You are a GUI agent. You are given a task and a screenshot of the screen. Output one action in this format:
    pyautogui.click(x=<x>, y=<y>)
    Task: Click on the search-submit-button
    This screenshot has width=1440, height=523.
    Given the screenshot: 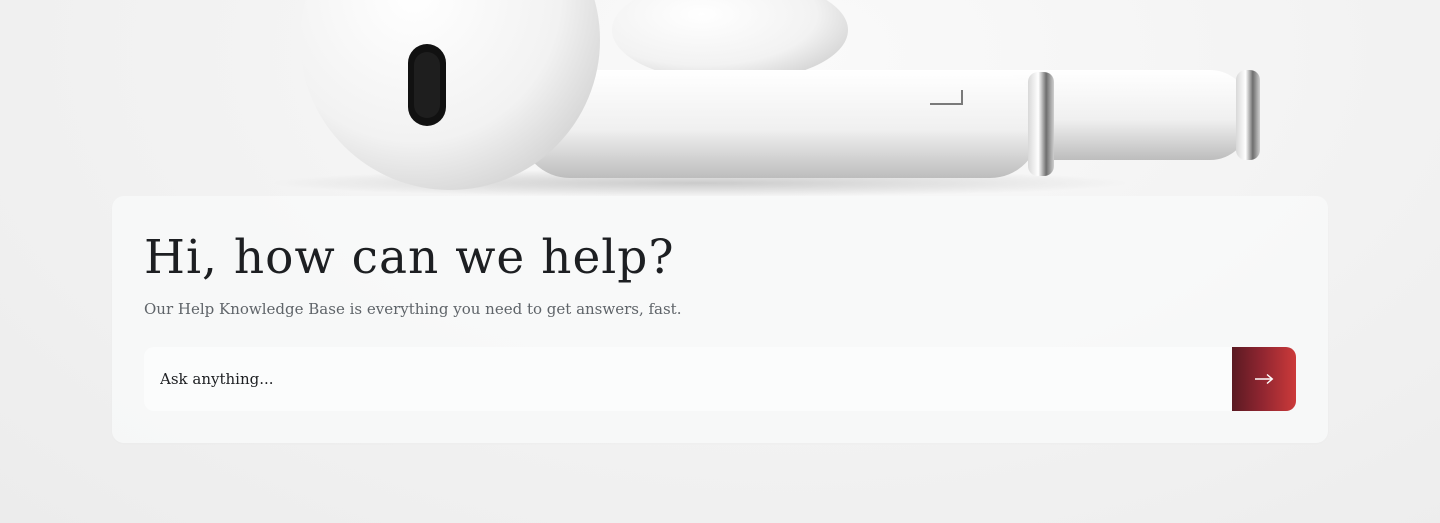 What is the action you would take?
    pyautogui.click(x=1264, y=379)
    